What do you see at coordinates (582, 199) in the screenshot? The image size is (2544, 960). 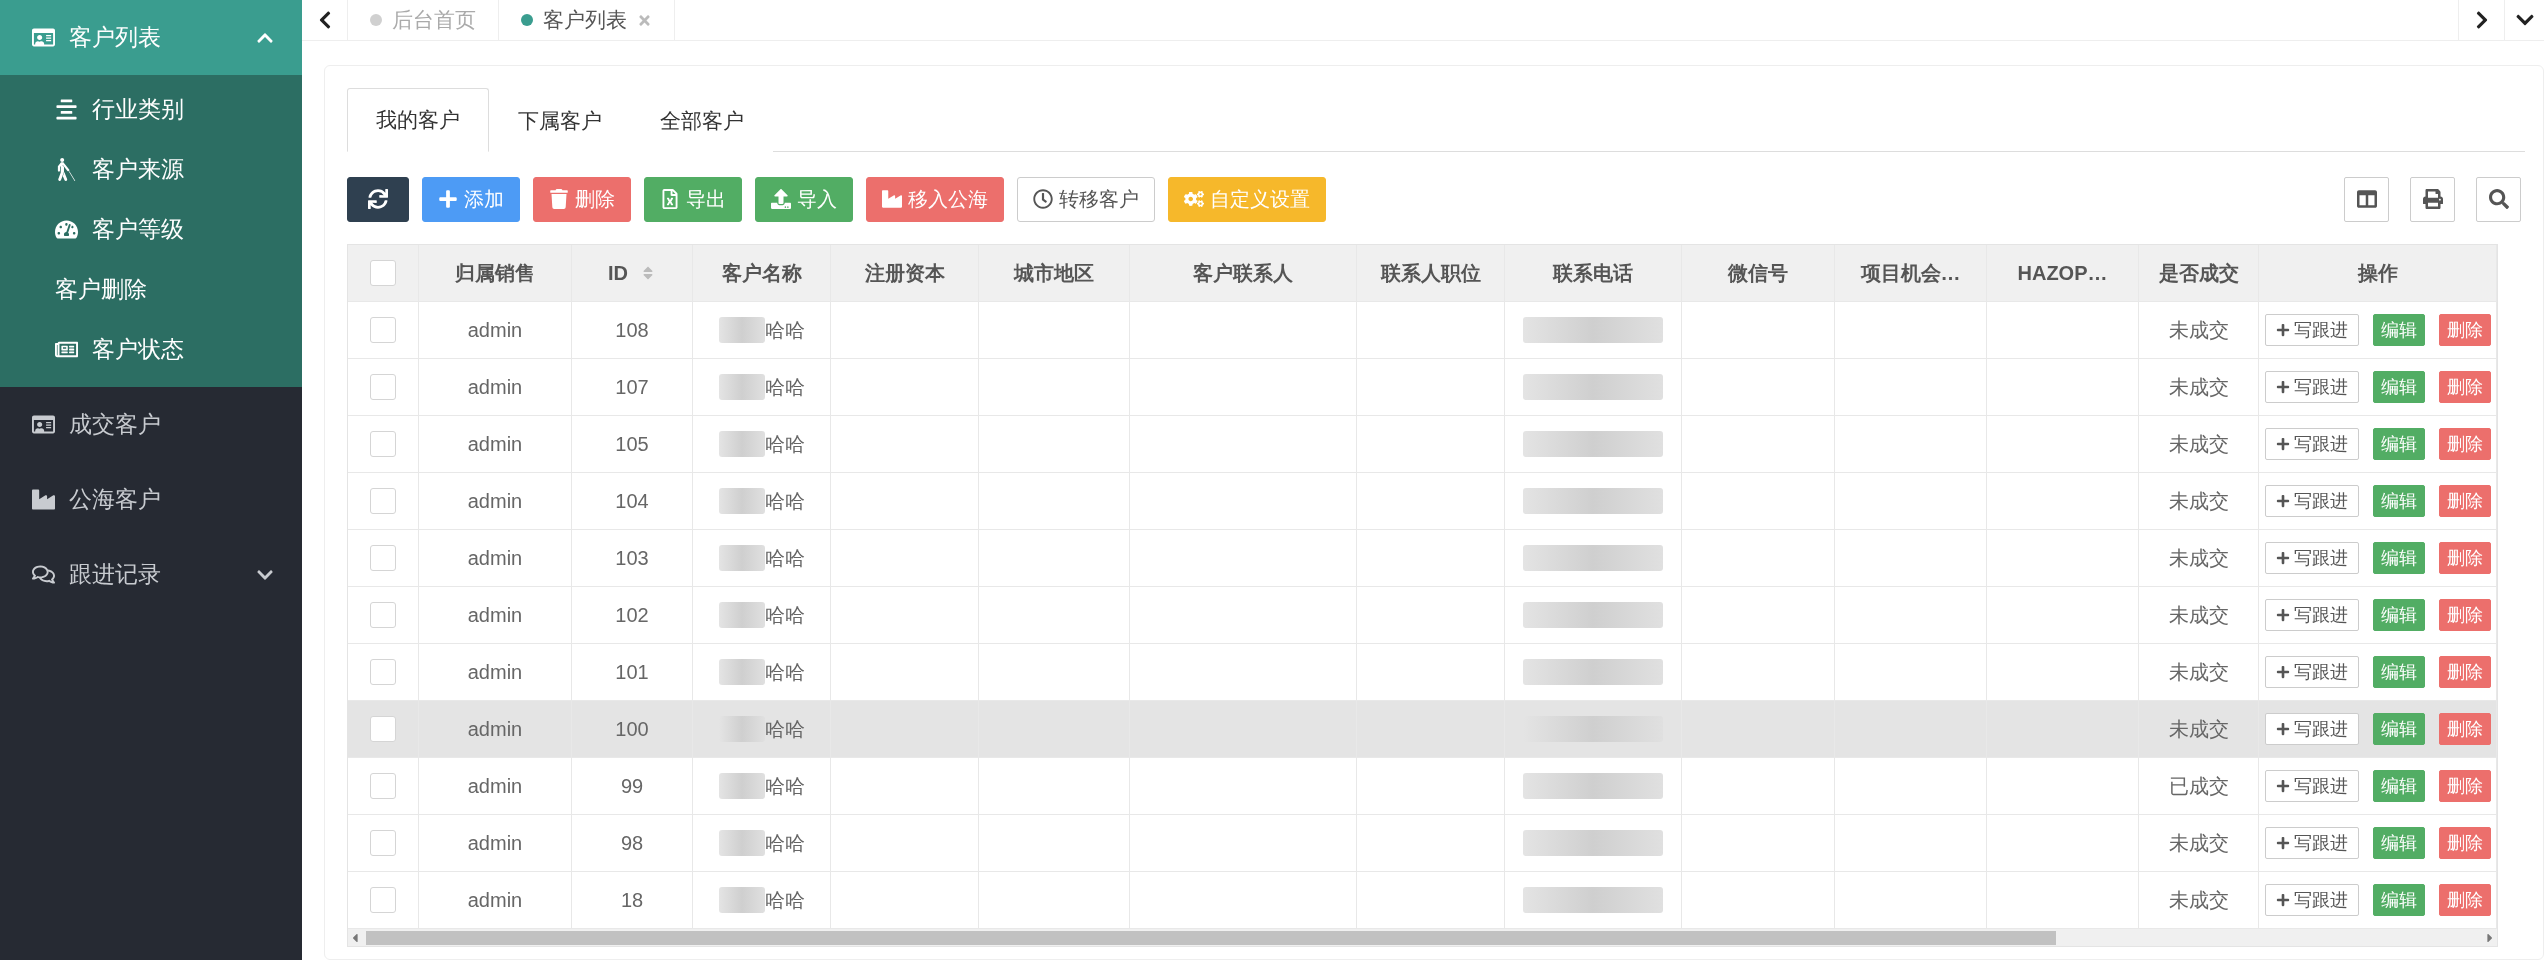 I see `toolbar-button: 删除` at bounding box center [582, 199].